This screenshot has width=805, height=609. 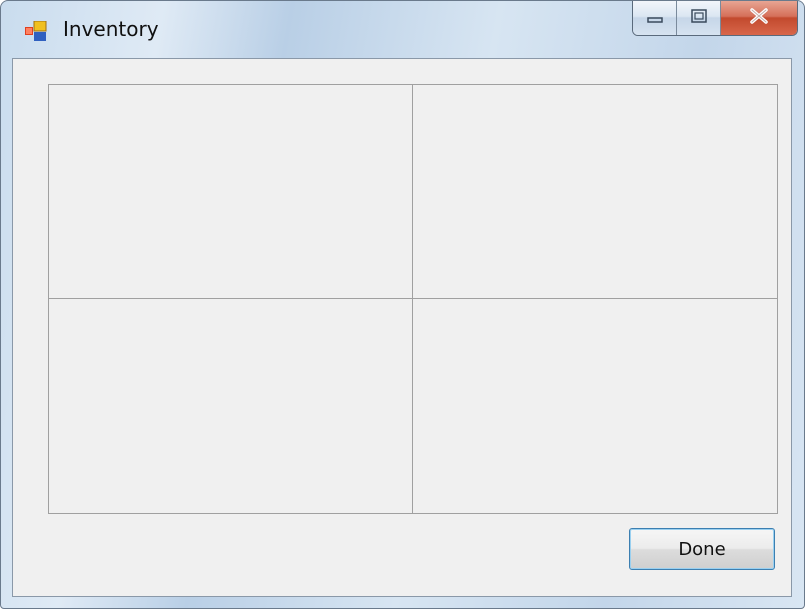 I want to click on close-icon, so click(x=759, y=18).